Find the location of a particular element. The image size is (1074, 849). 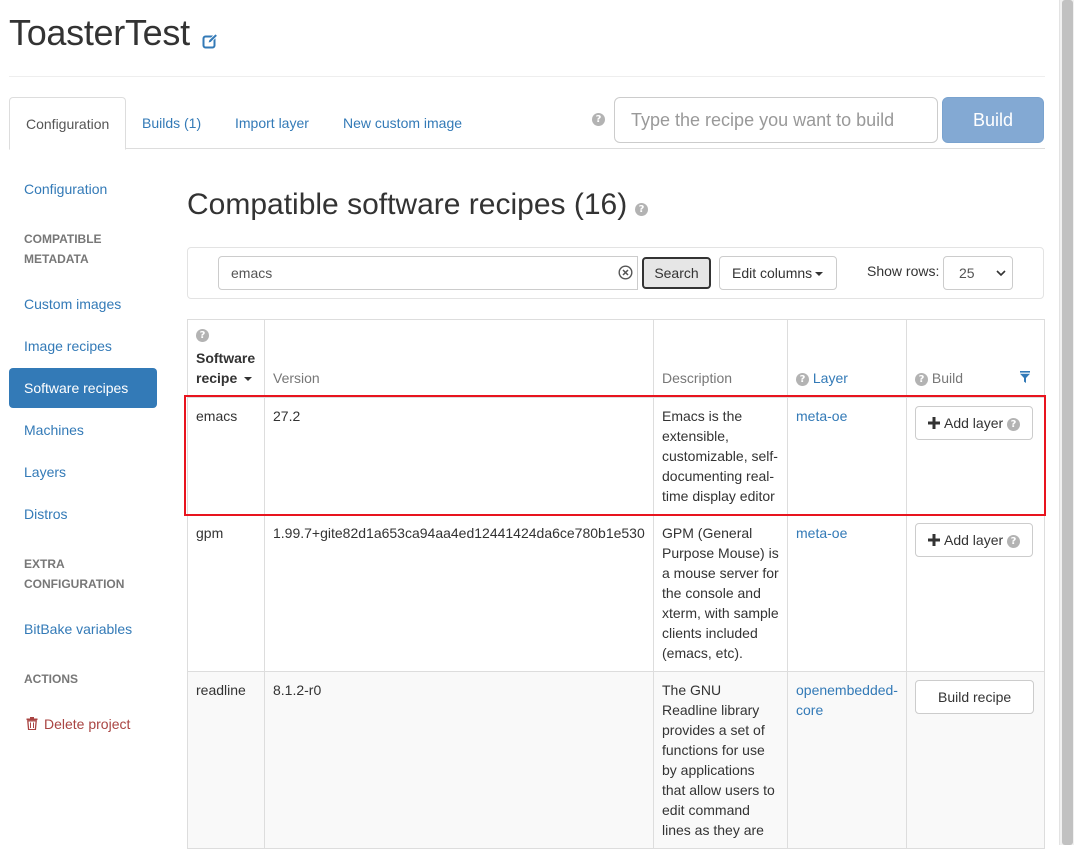

sidebar-heading-line: CONFIGURATION is located at coordinates (74, 584).